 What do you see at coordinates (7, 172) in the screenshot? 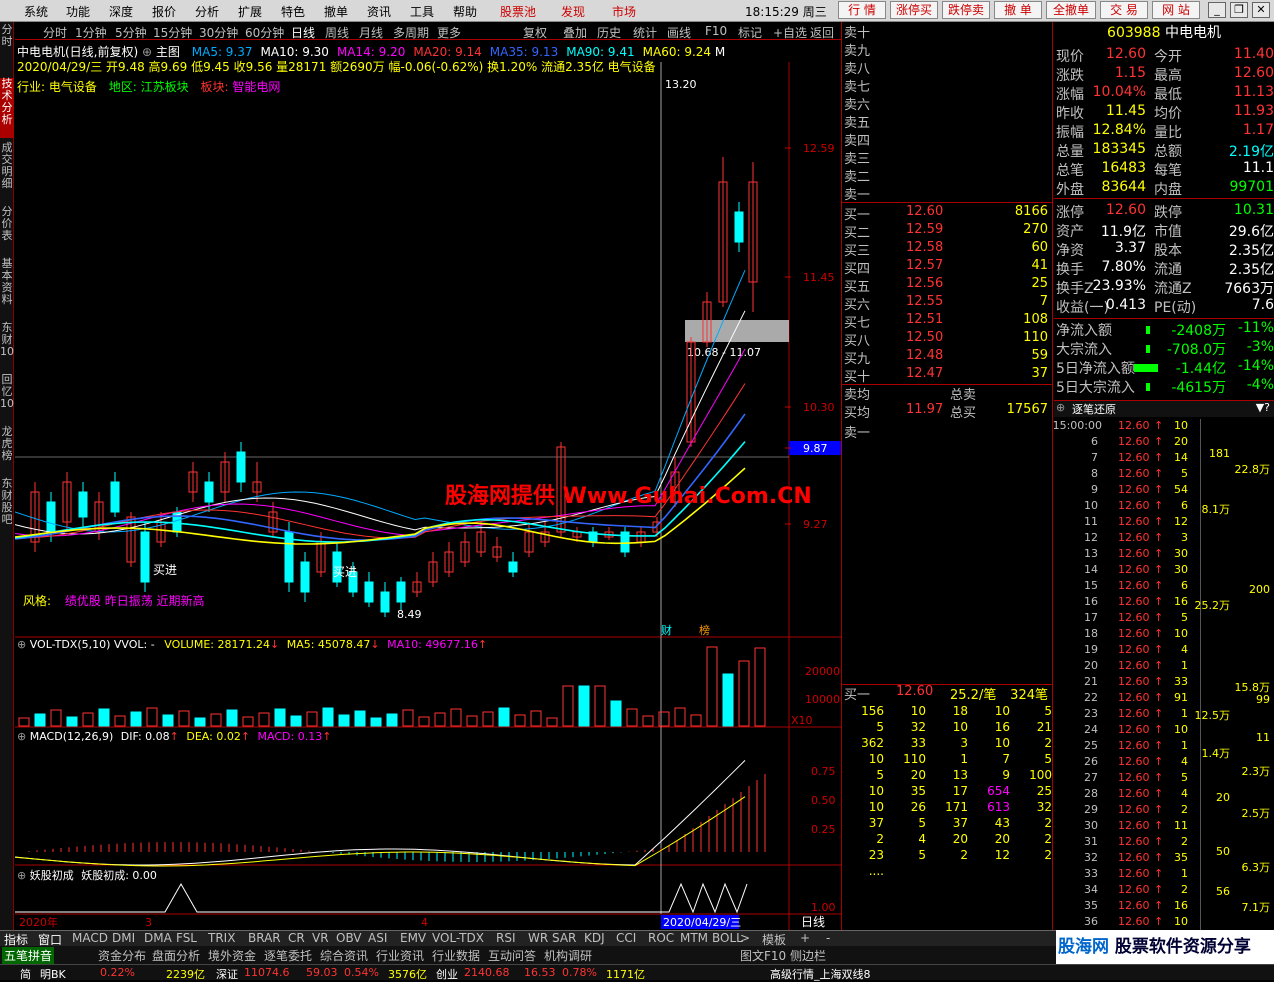
I see `tab-trade-detail: 成交明细` at bounding box center [7, 172].